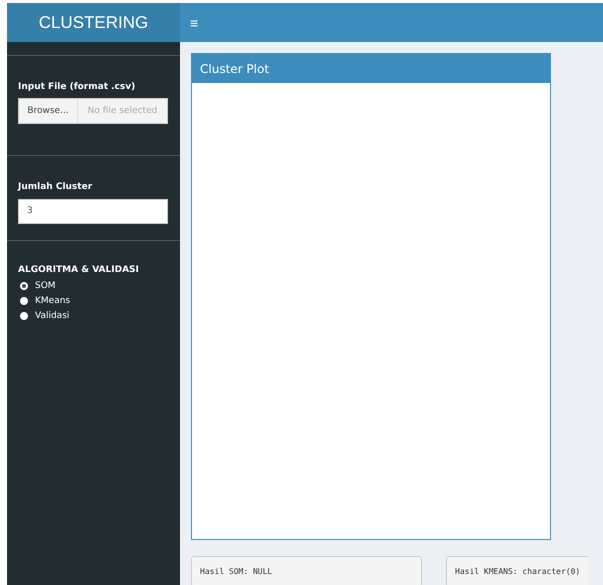  What do you see at coordinates (78, 270) in the screenshot?
I see `section-label: ALGORITMA & VALIDASI` at bounding box center [78, 270].